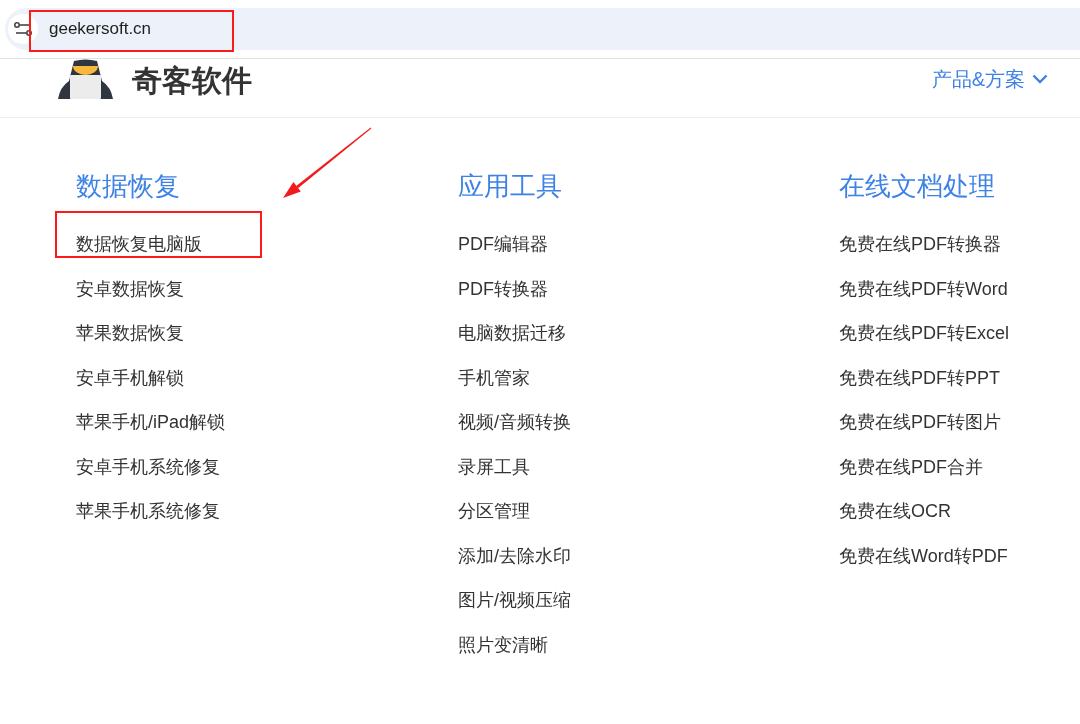  What do you see at coordinates (514, 422) in the screenshot?
I see `product-link: 视频/音频转换` at bounding box center [514, 422].